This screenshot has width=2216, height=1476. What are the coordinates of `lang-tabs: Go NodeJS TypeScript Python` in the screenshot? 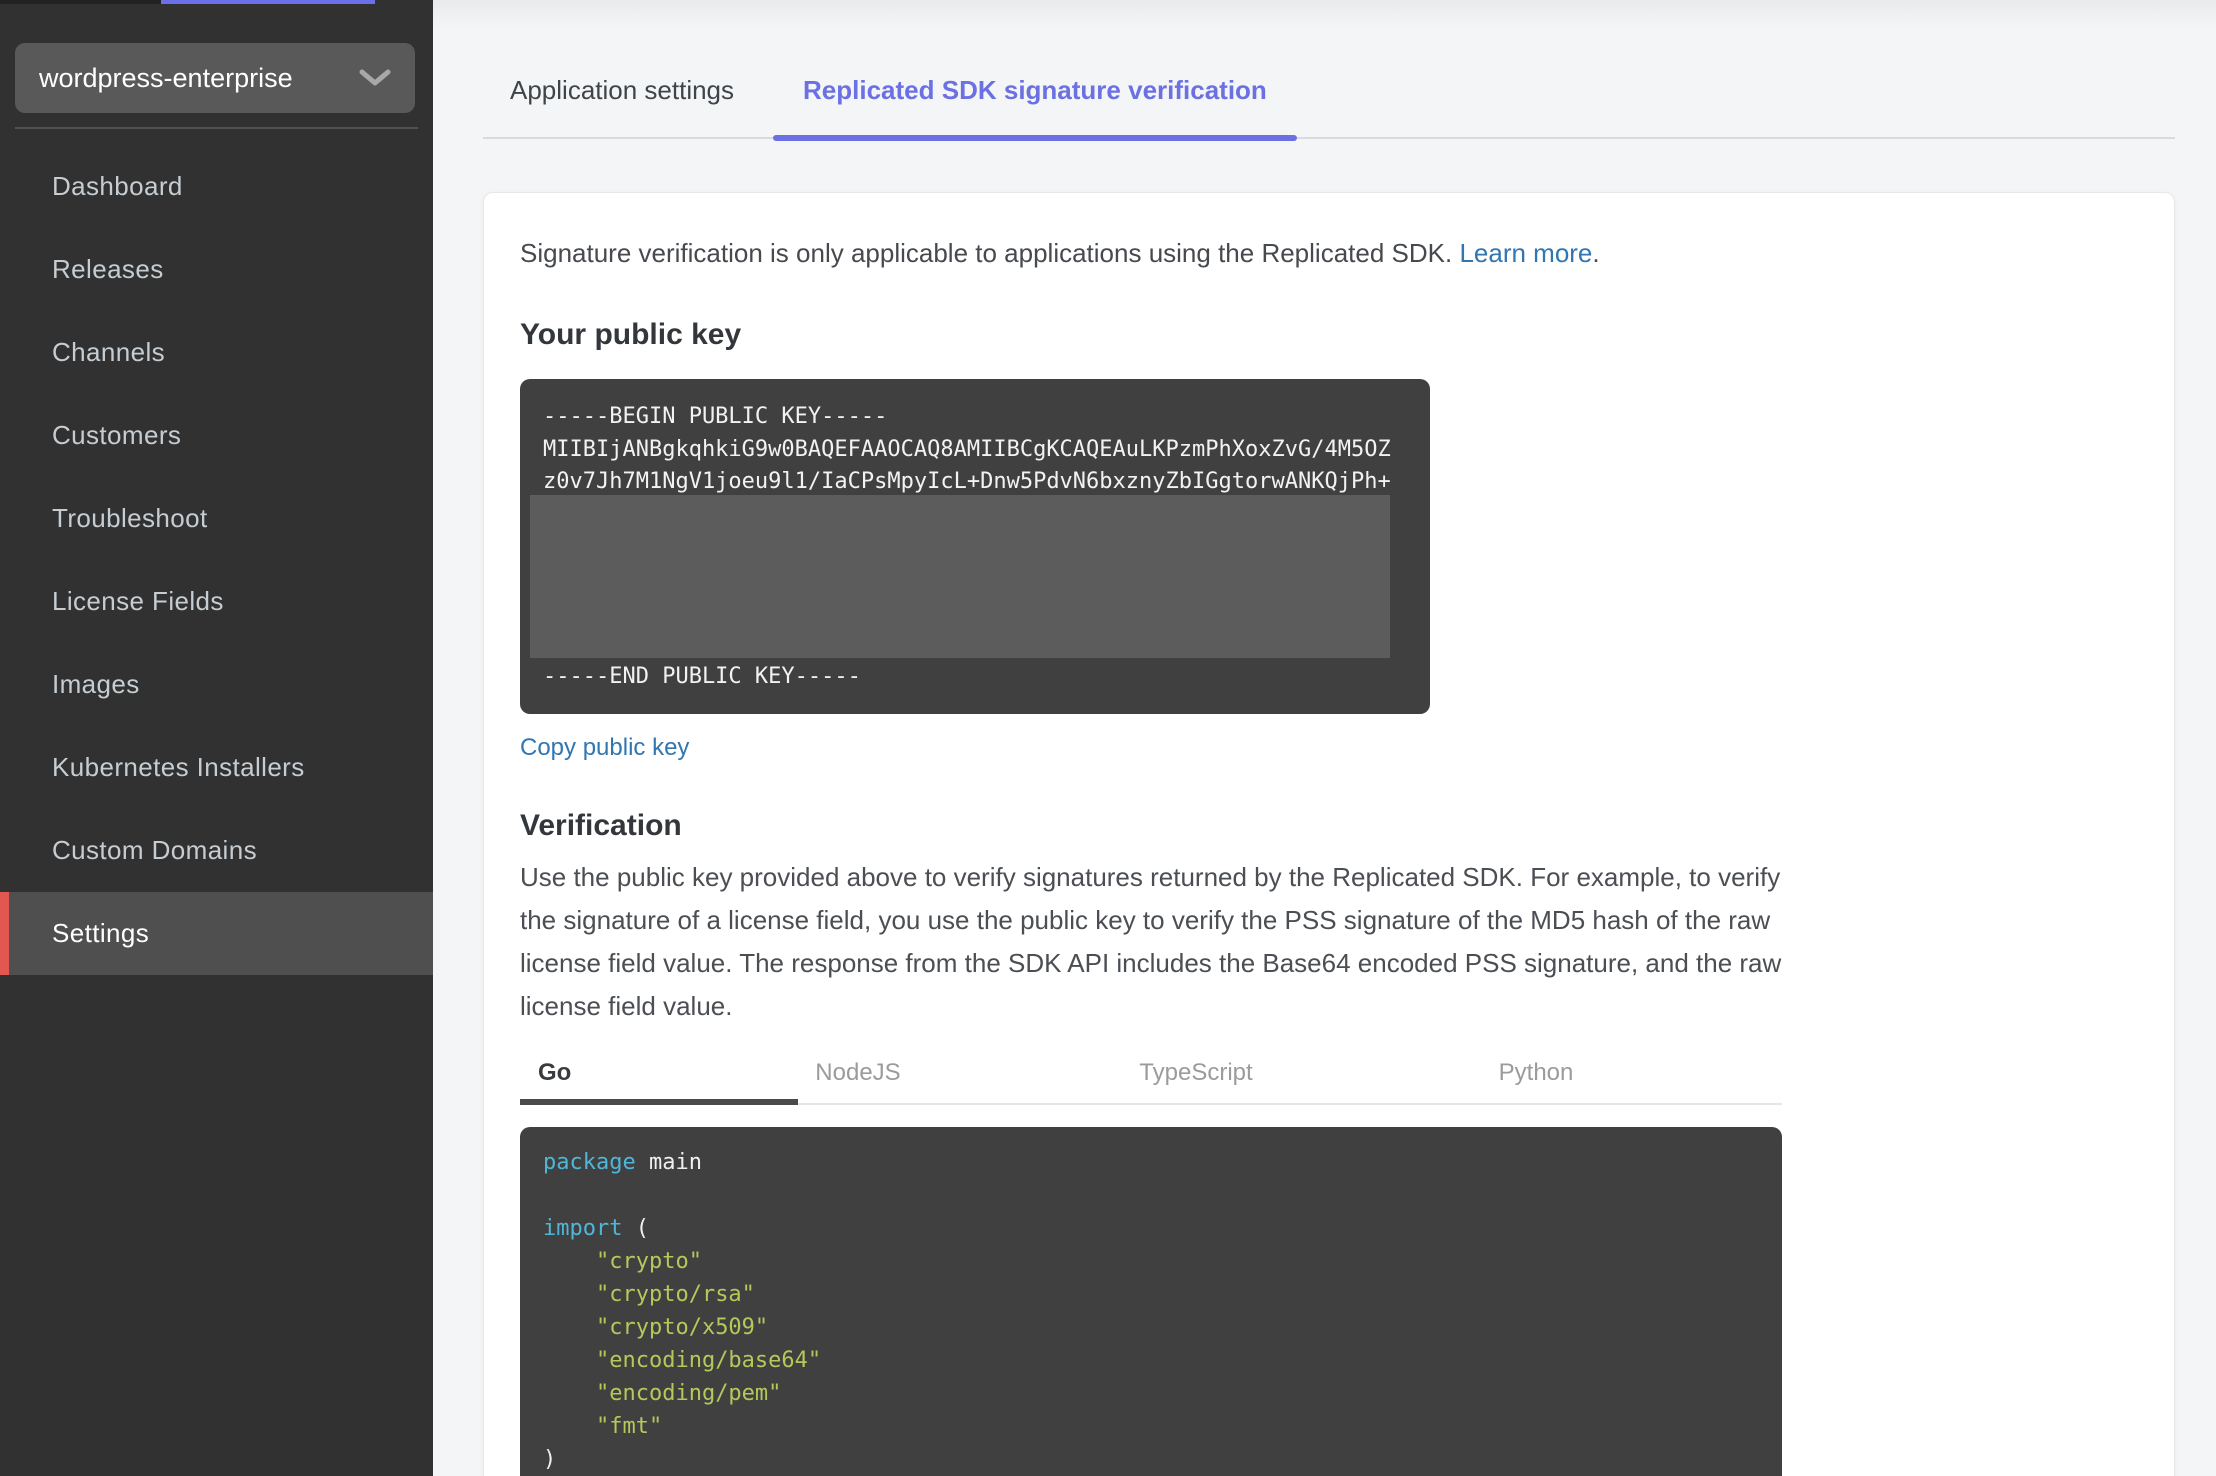 It's located at (1151, 1073).